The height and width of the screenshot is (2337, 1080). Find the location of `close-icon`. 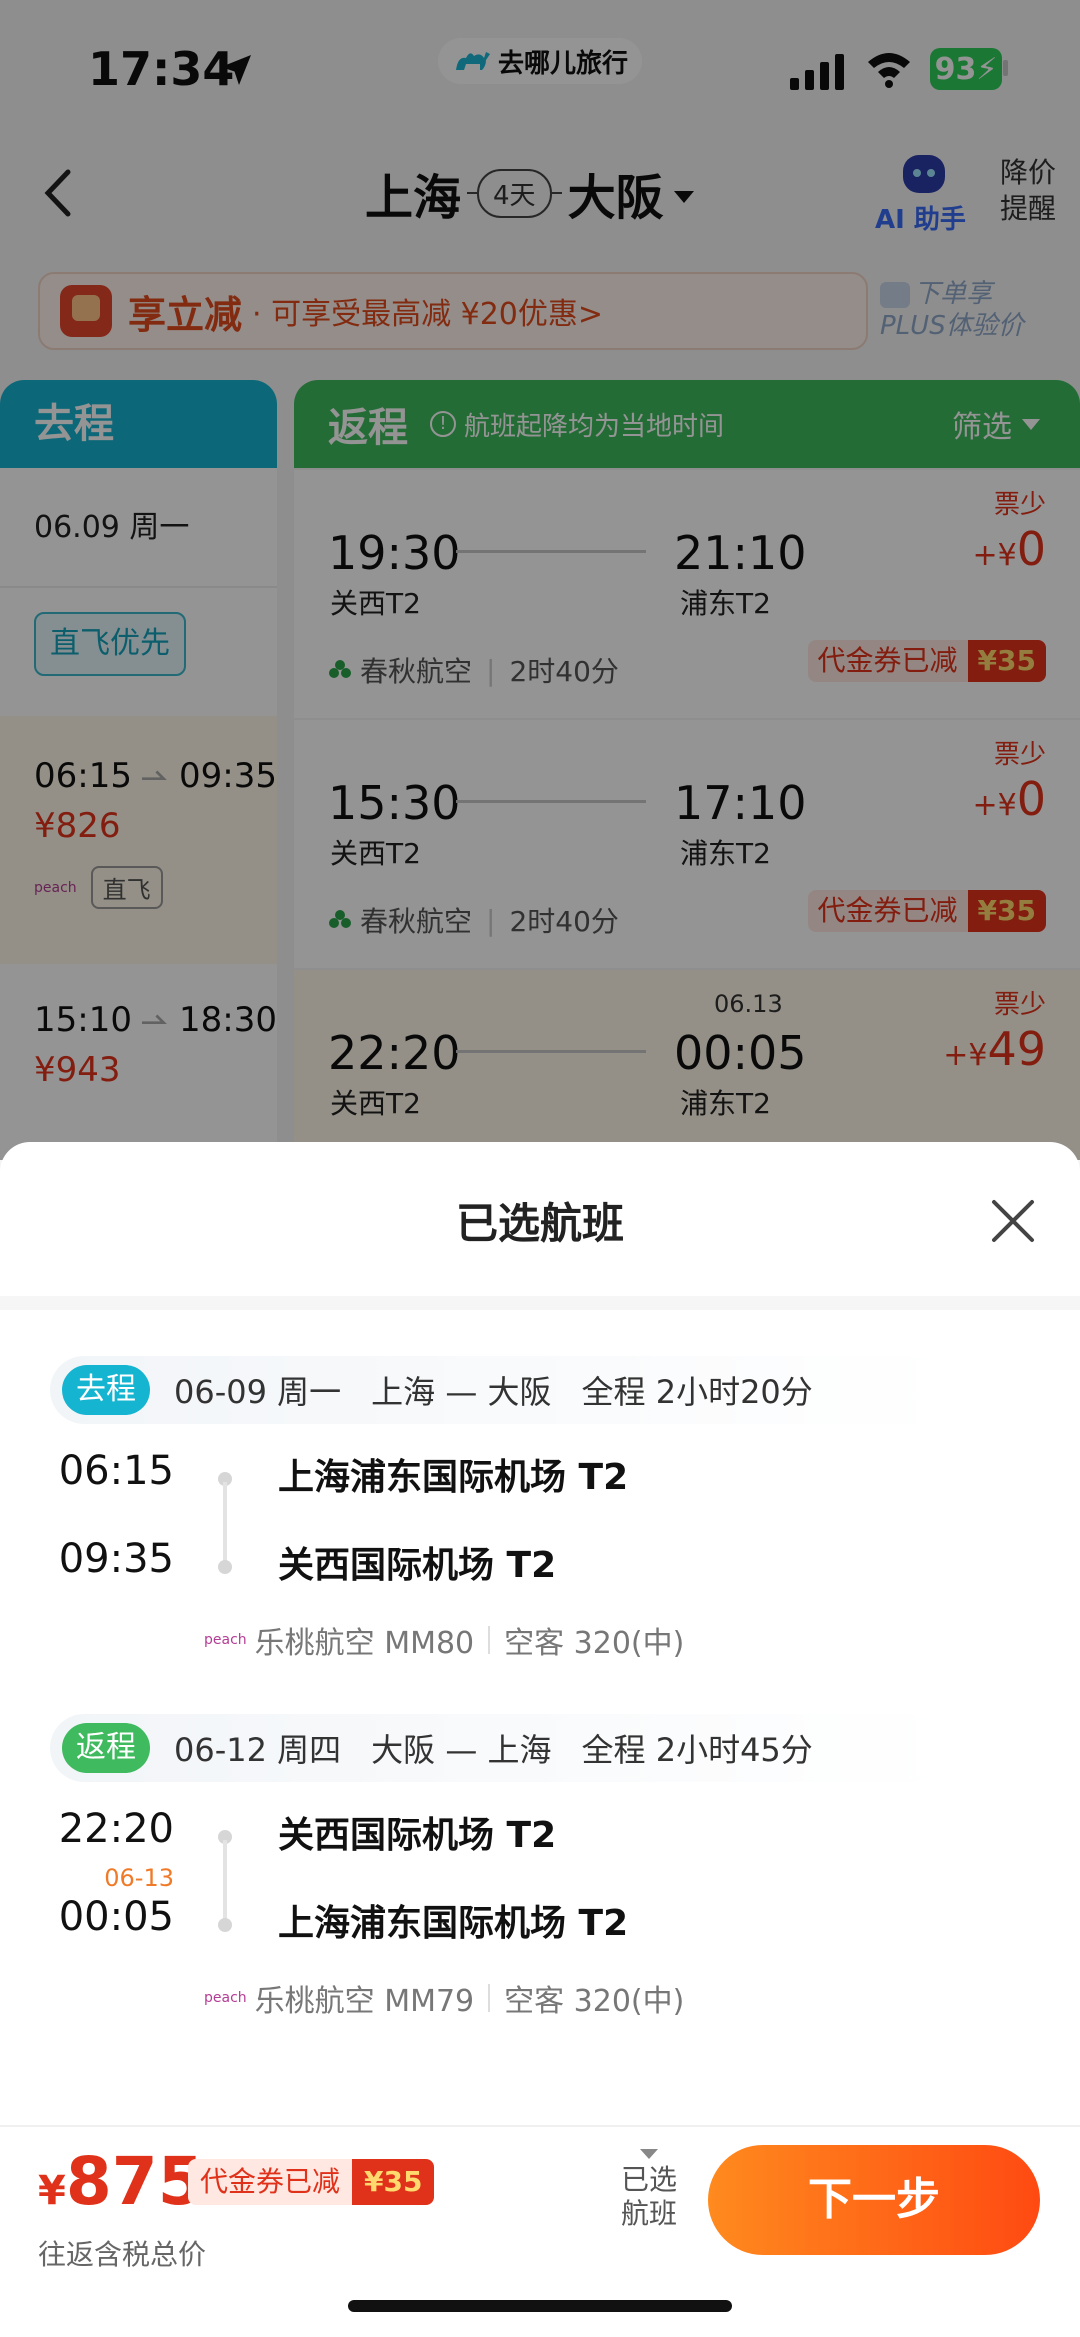

close-icon is located at coordinates (1013, 1221).